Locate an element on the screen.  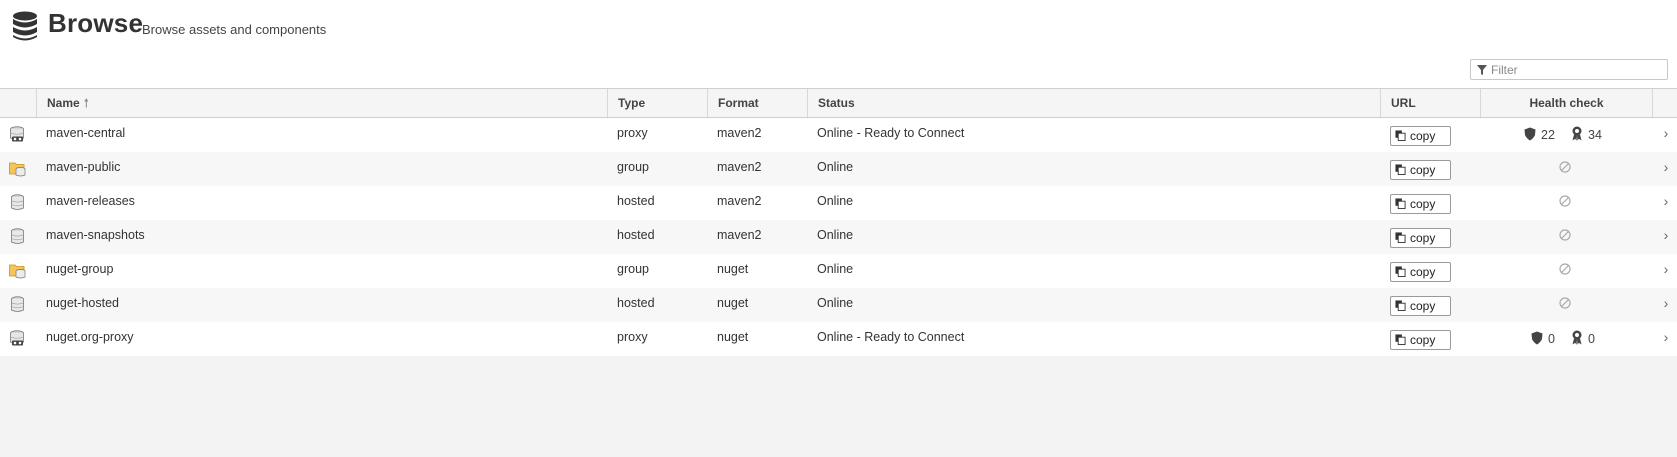
table-row: nuget-hosted hosted nuget Online copy › is located at coordinates (838, 305).